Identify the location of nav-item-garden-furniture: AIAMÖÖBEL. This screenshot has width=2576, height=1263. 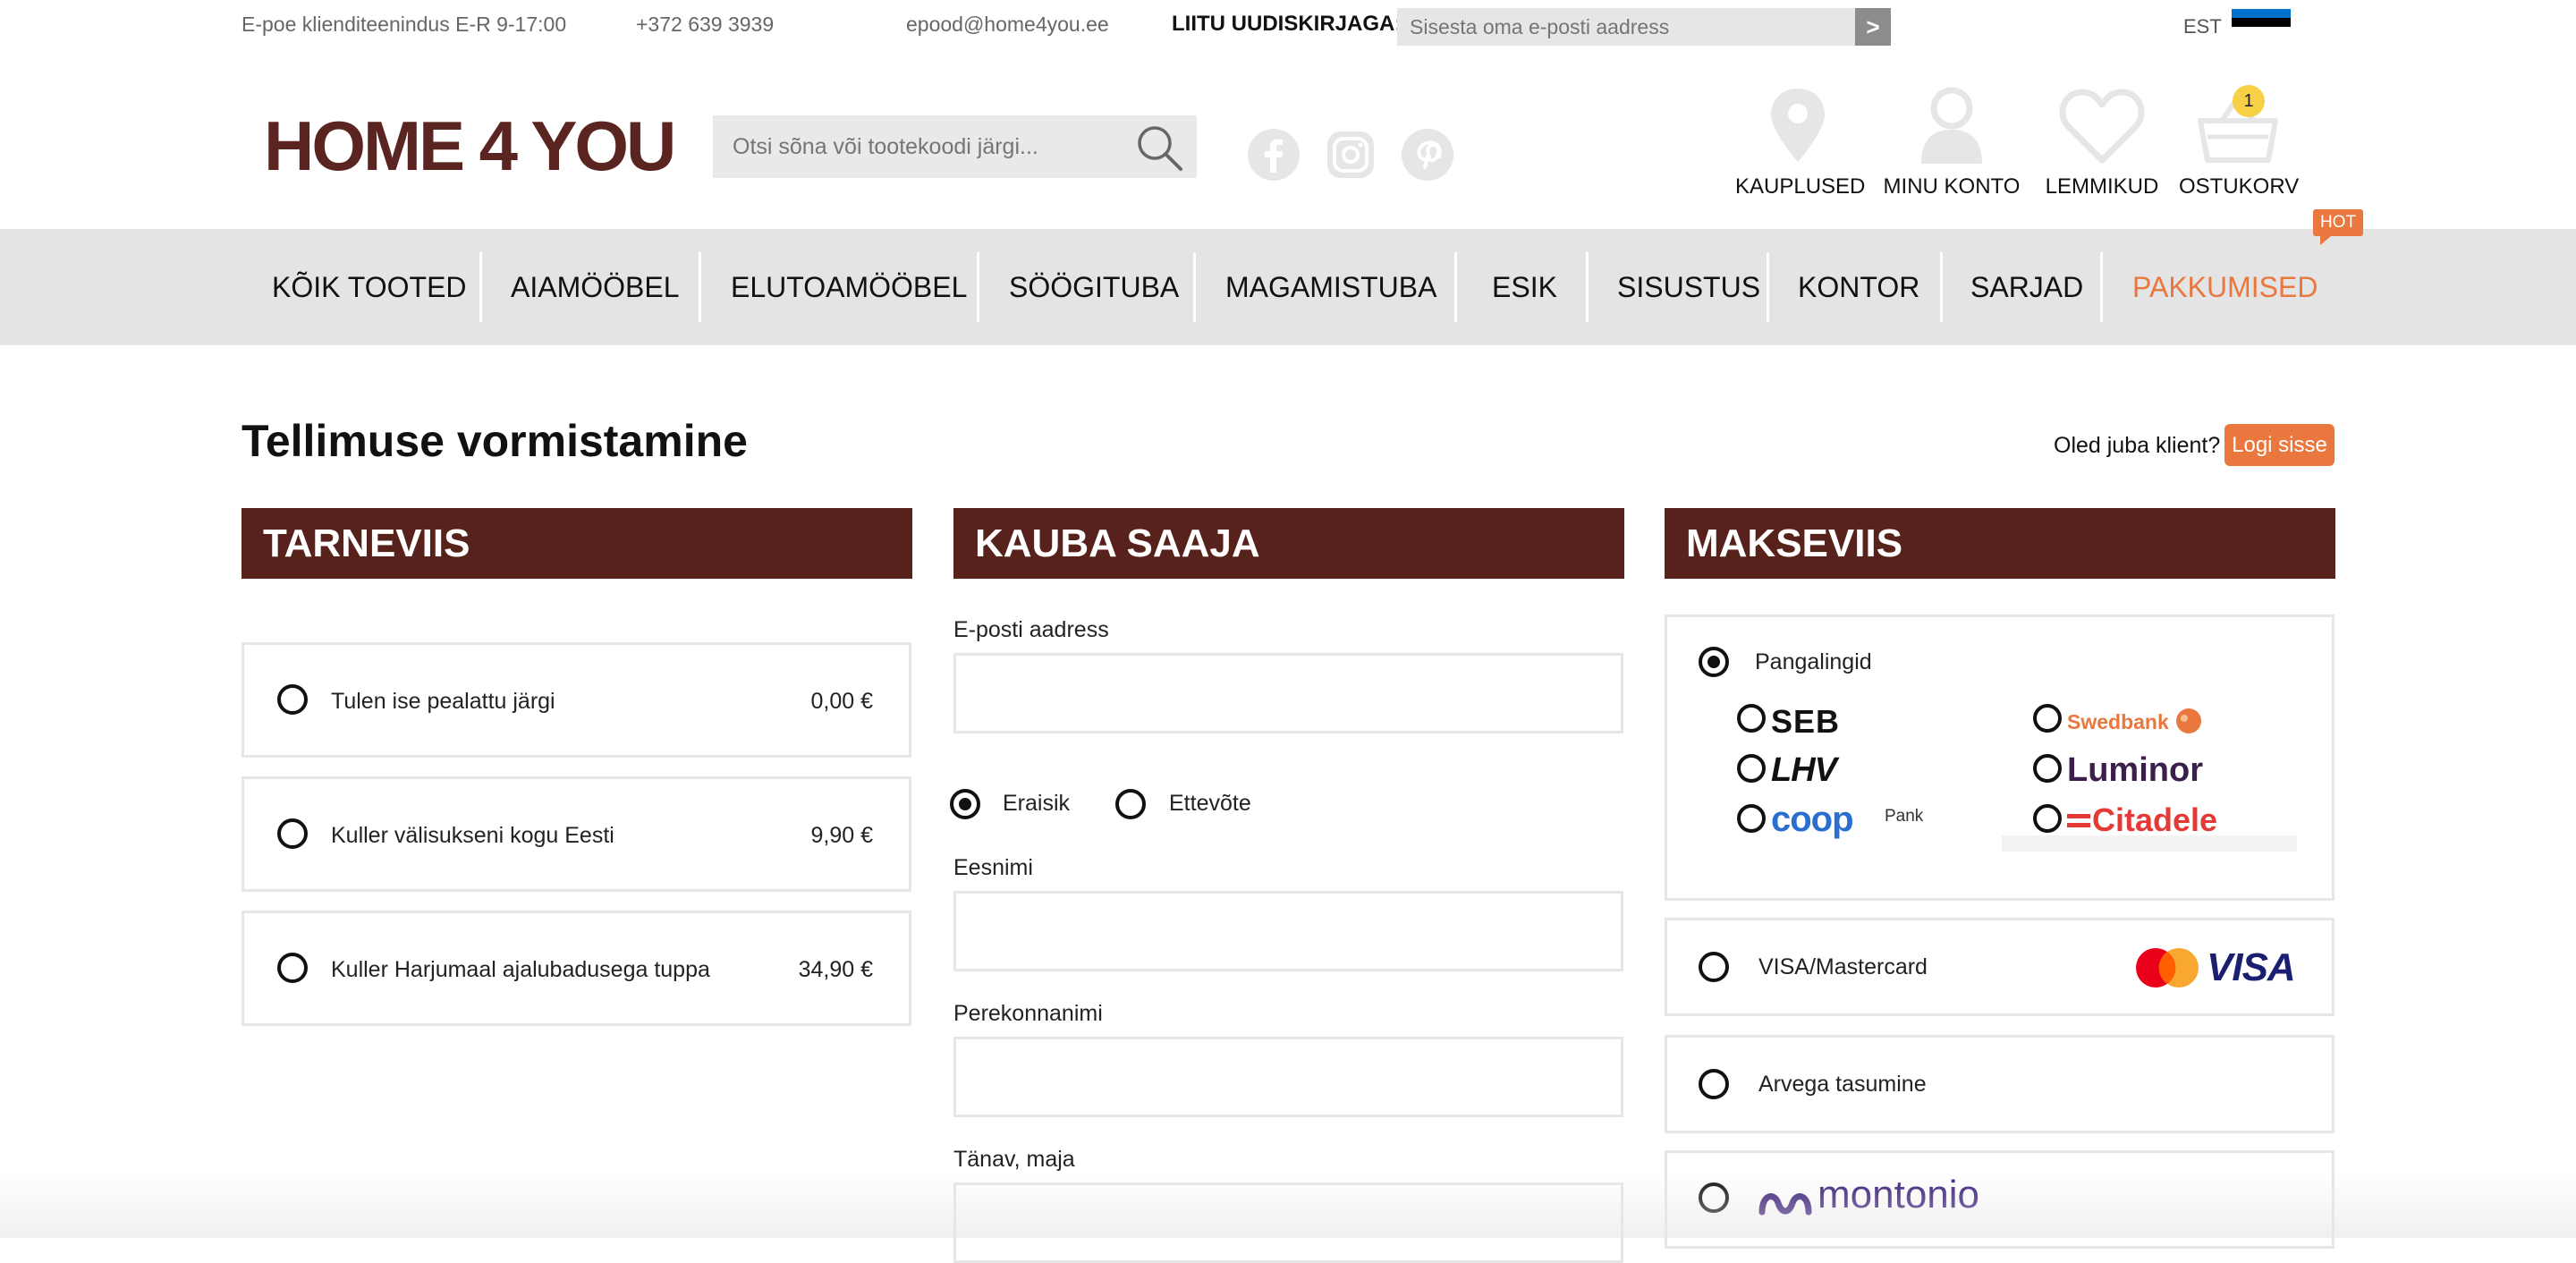
(595, 287).